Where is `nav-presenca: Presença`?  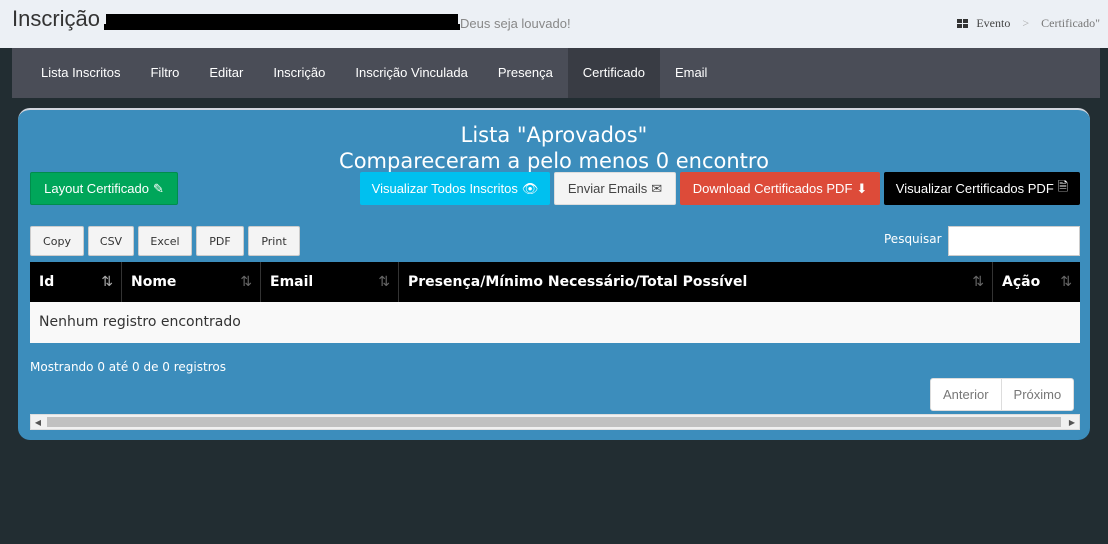
nav-presenca: Presença is located at coordinates (525, 73).